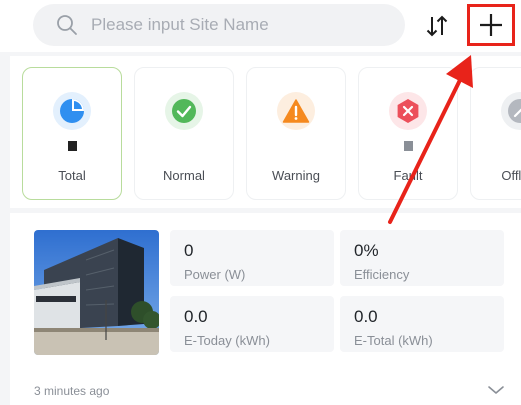  What do you see at coordinates (184, 133) in the screenshot?
I see `status-card-normal: Normal` at bounding box center [184, 133].